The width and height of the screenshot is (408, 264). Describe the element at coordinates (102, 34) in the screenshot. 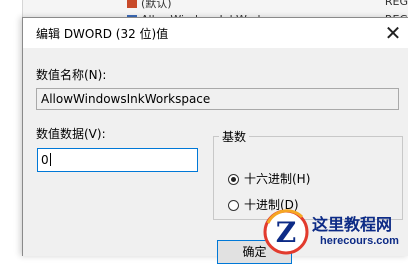

I see `dialog-title: 编辑 DWORD (32 位)值` at that location.